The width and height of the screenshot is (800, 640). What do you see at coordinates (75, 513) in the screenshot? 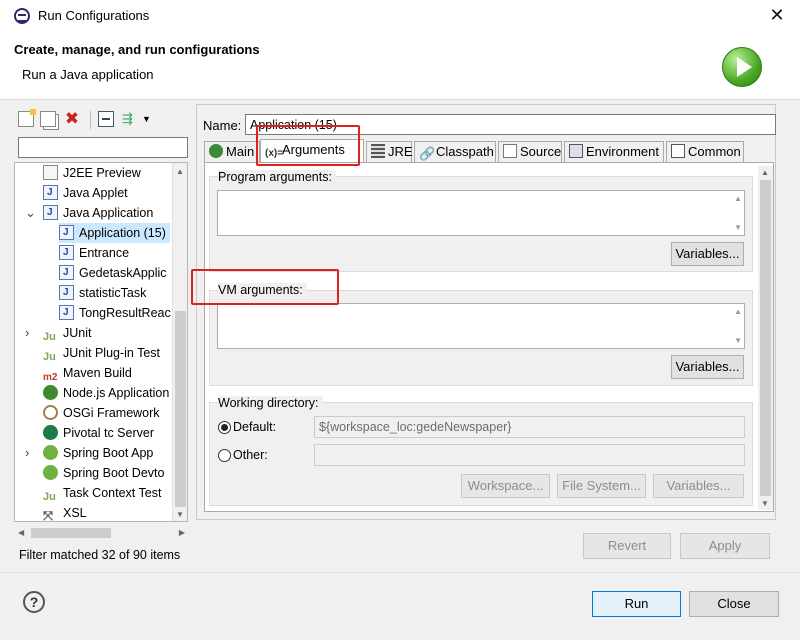
I see `tree-item-label: XSL` at bounding box center [75, 513].